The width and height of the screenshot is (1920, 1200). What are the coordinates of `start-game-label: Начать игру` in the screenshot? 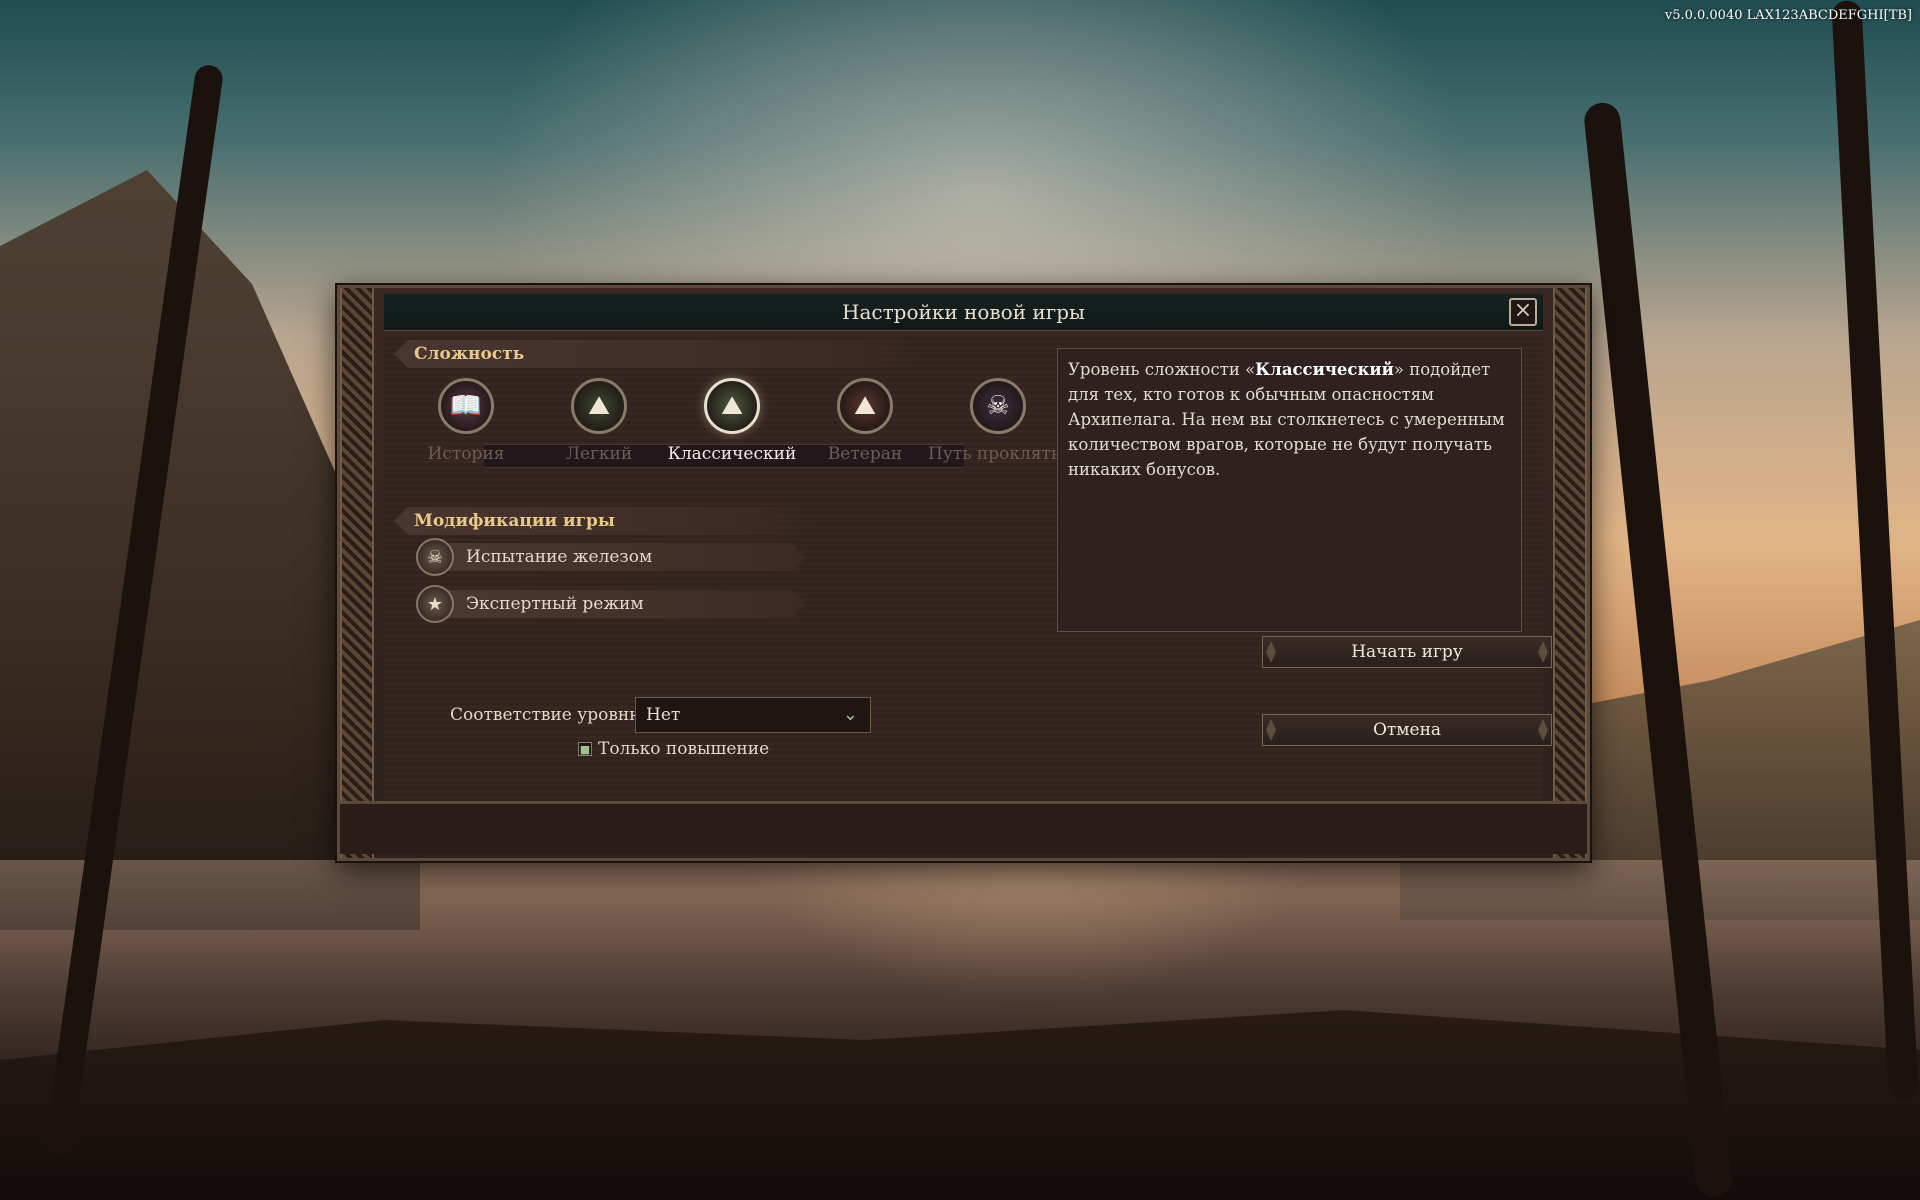 It's located at (1407, 652).